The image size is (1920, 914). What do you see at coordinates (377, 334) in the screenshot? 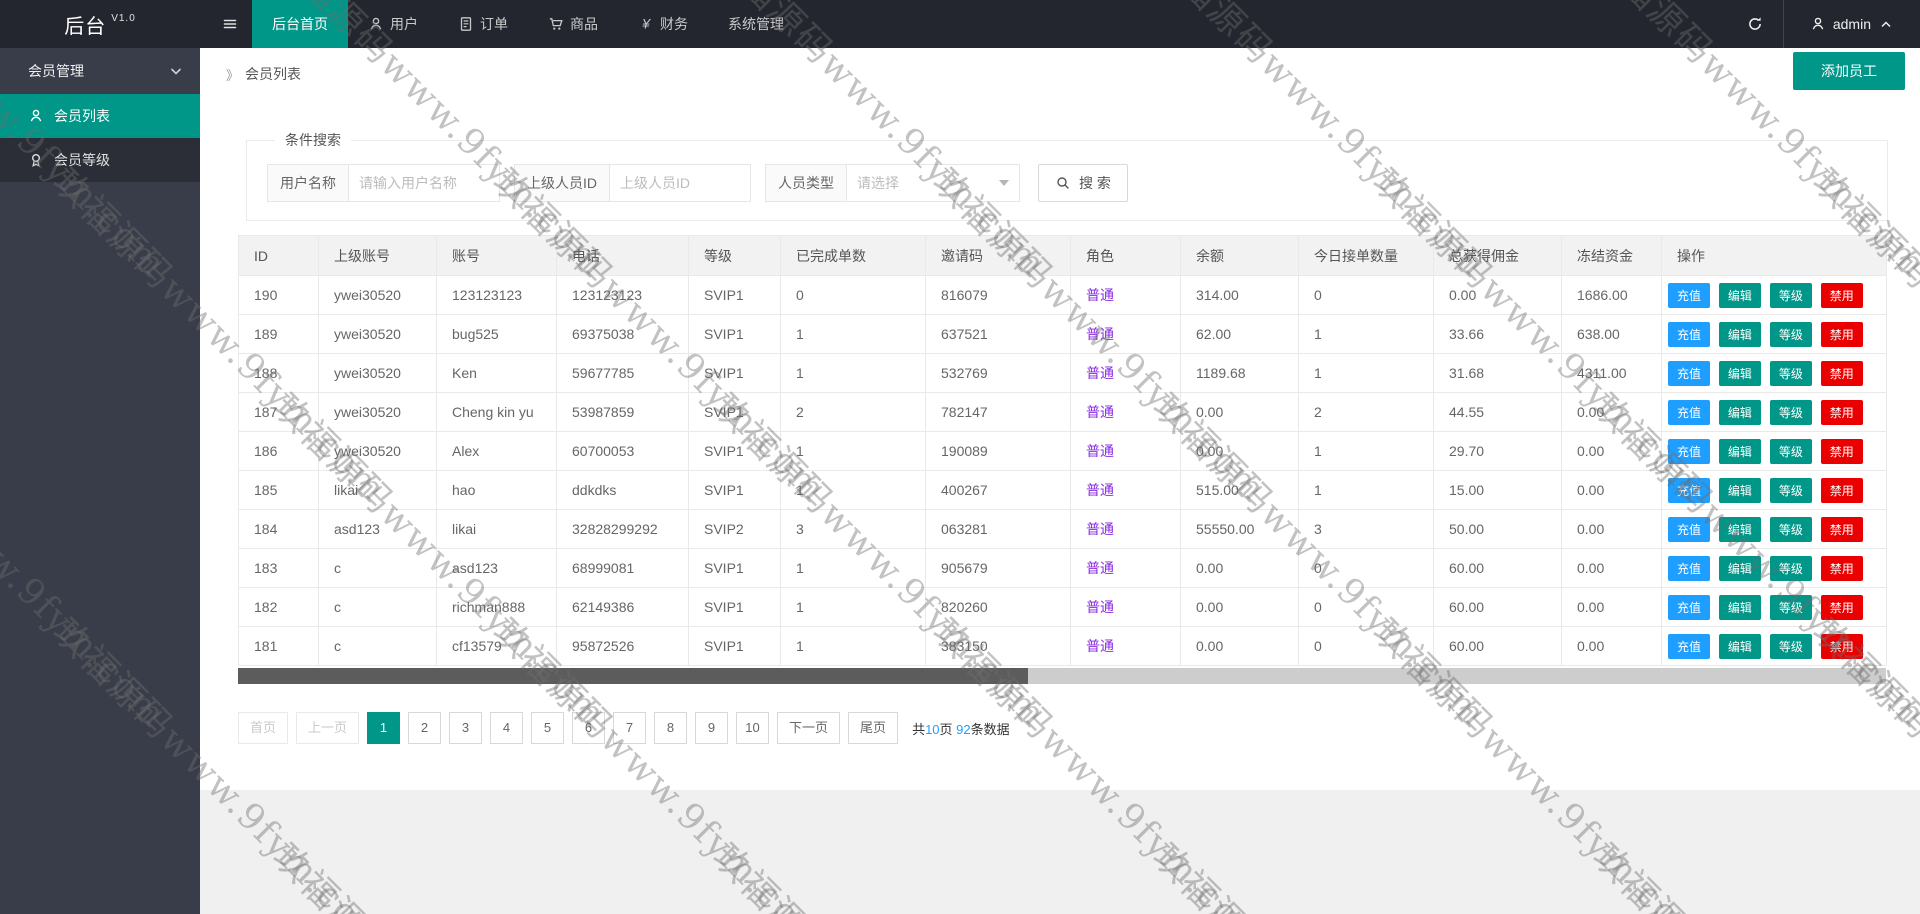
I see `cell-parent-account: ywei30520` at bounding box center [377, 334].